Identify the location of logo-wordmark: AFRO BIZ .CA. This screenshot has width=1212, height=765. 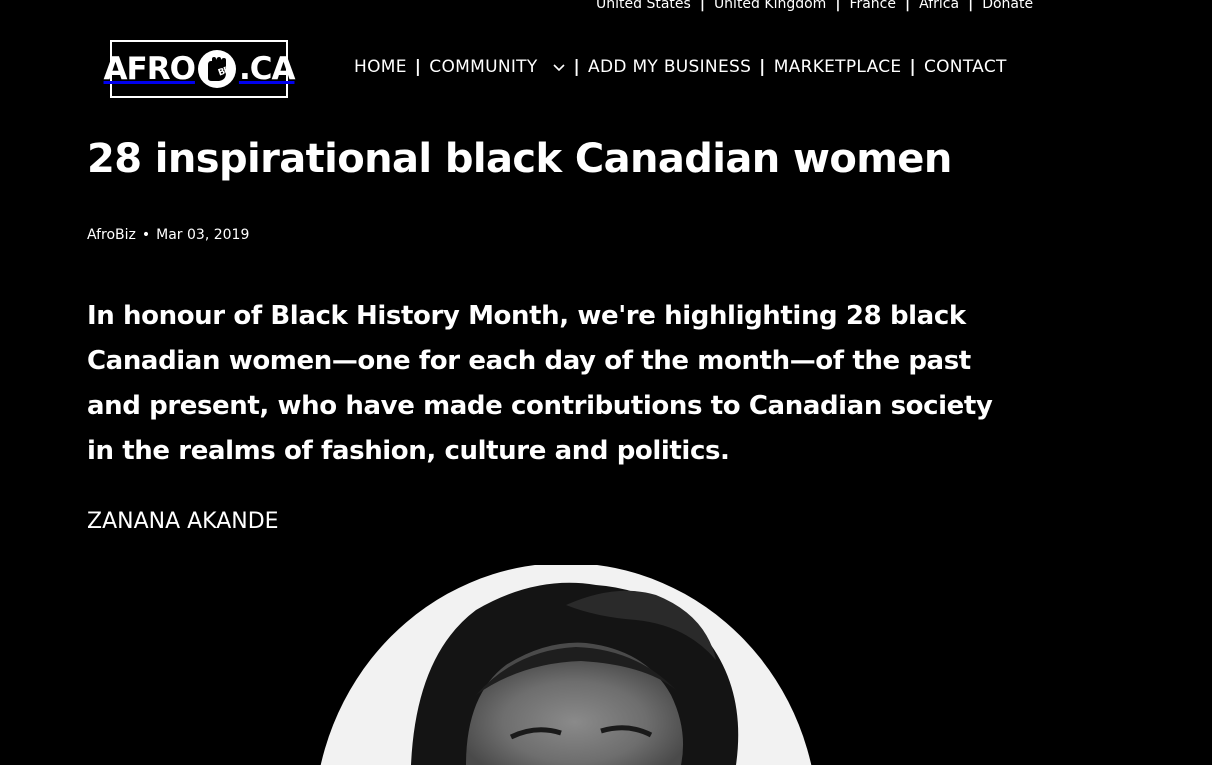
(199, 69).